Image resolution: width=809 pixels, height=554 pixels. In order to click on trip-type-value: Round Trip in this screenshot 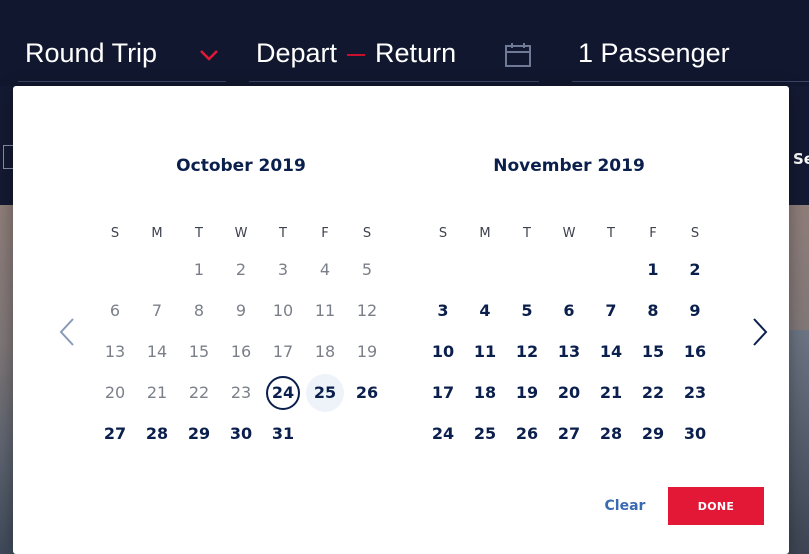, I will do `click(91, 53)`.